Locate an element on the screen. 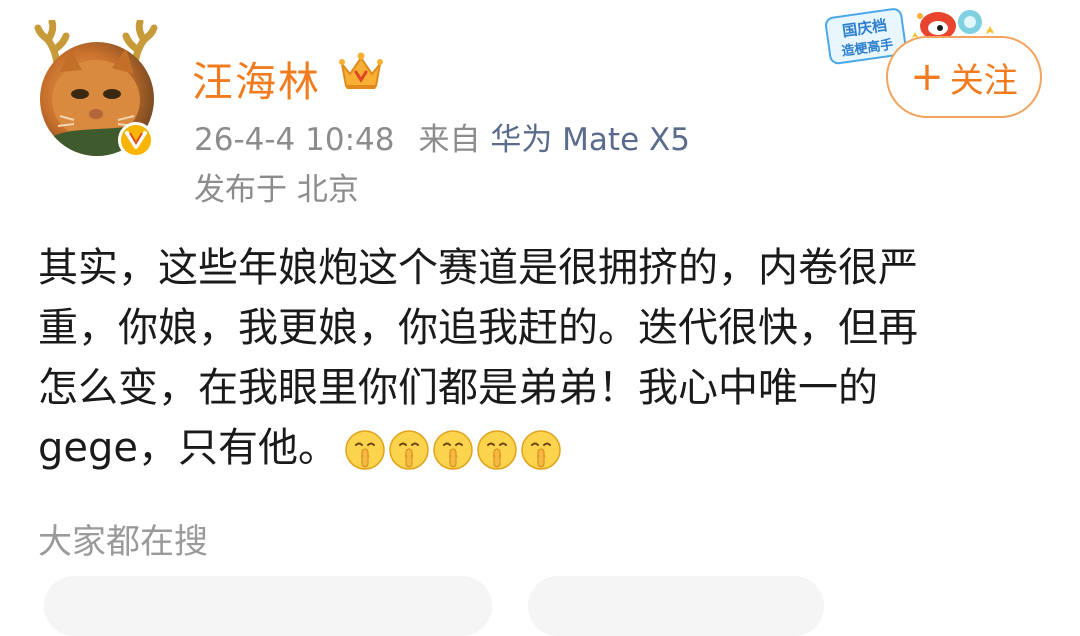  follow-button: + 关注 is located at coordinates (964, 77).